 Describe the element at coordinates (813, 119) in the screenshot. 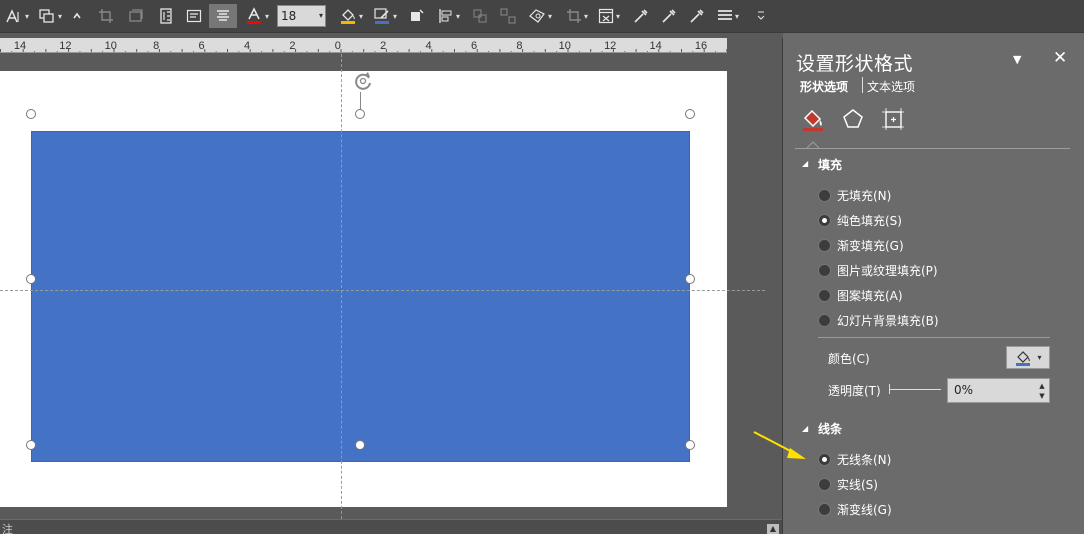

I see `fill-line-icon` at that location.